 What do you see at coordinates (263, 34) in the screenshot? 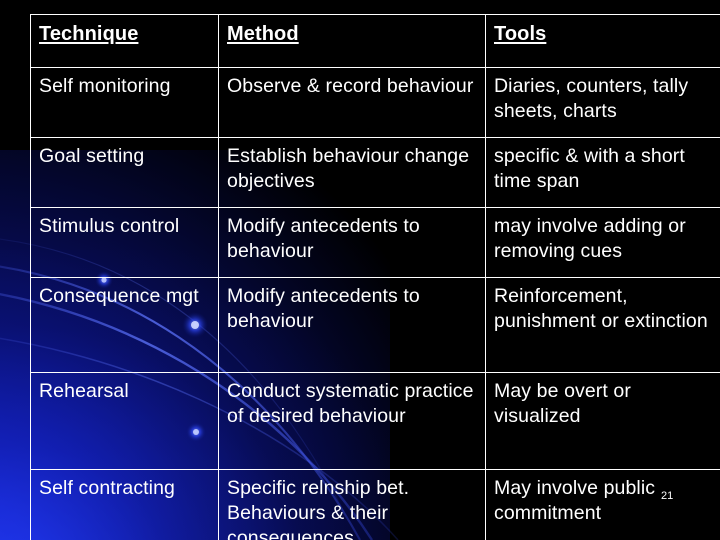
I see `column-header-method-label: Method` at bounding box center [263, 34].